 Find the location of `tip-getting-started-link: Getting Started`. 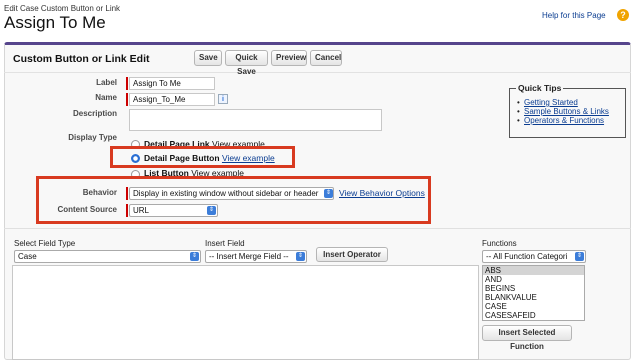

tip-getting-started-link: Getting Started is located at coordinates (547, 102).